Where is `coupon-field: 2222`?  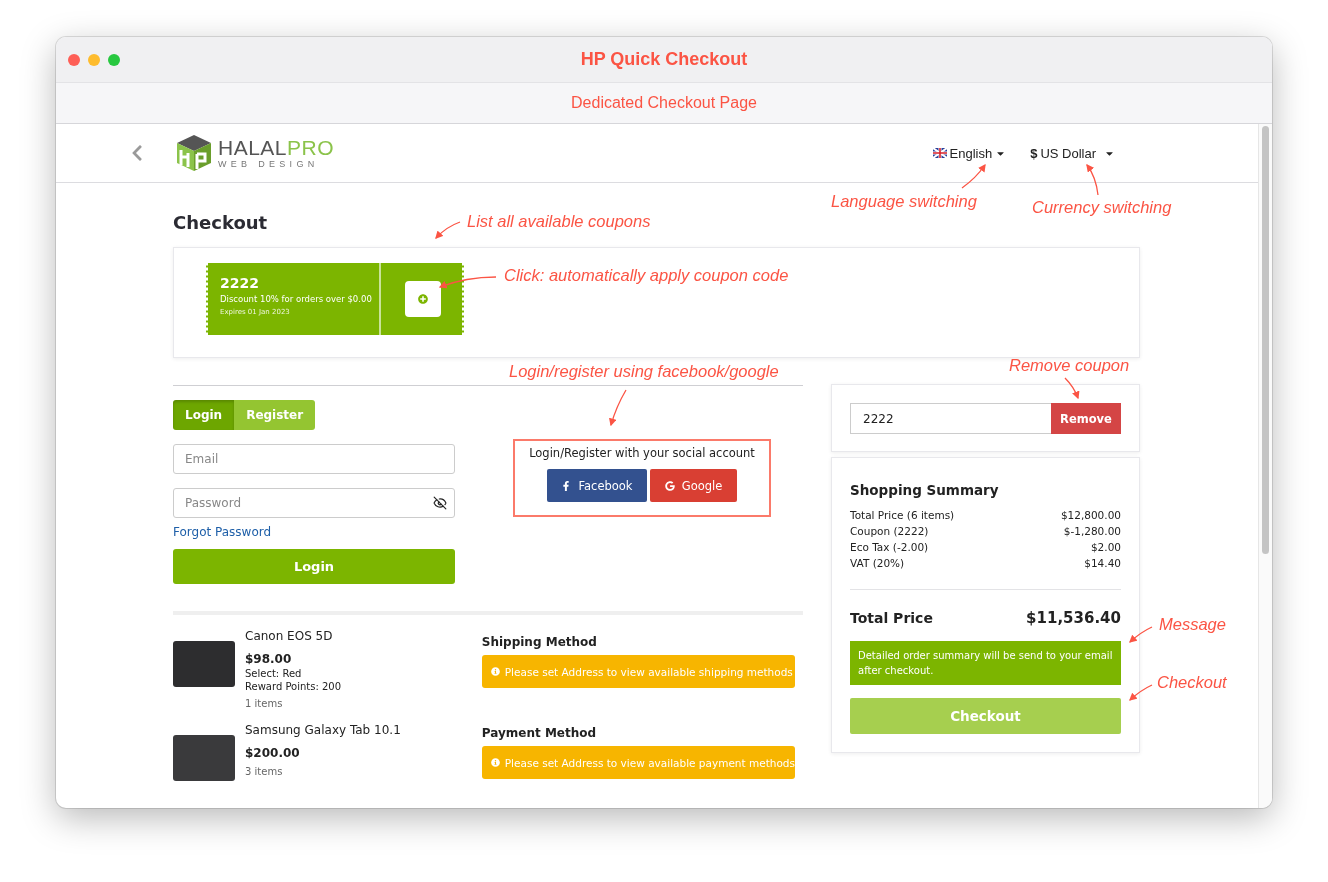
coupon-field: 2222 is located at coordinates (950, 418).